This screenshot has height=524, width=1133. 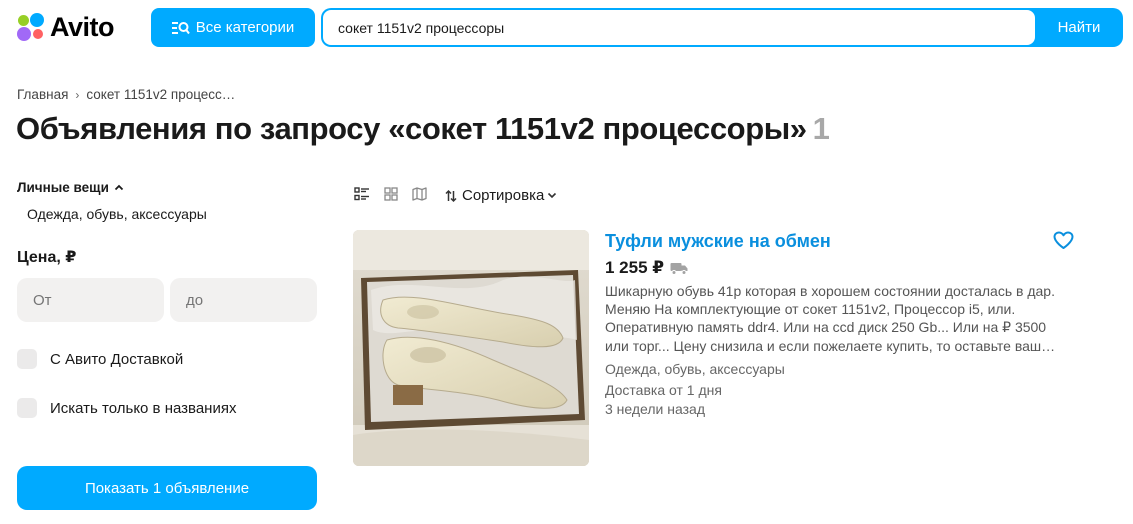 I want to click on search-input, so click(x=679, y=27).